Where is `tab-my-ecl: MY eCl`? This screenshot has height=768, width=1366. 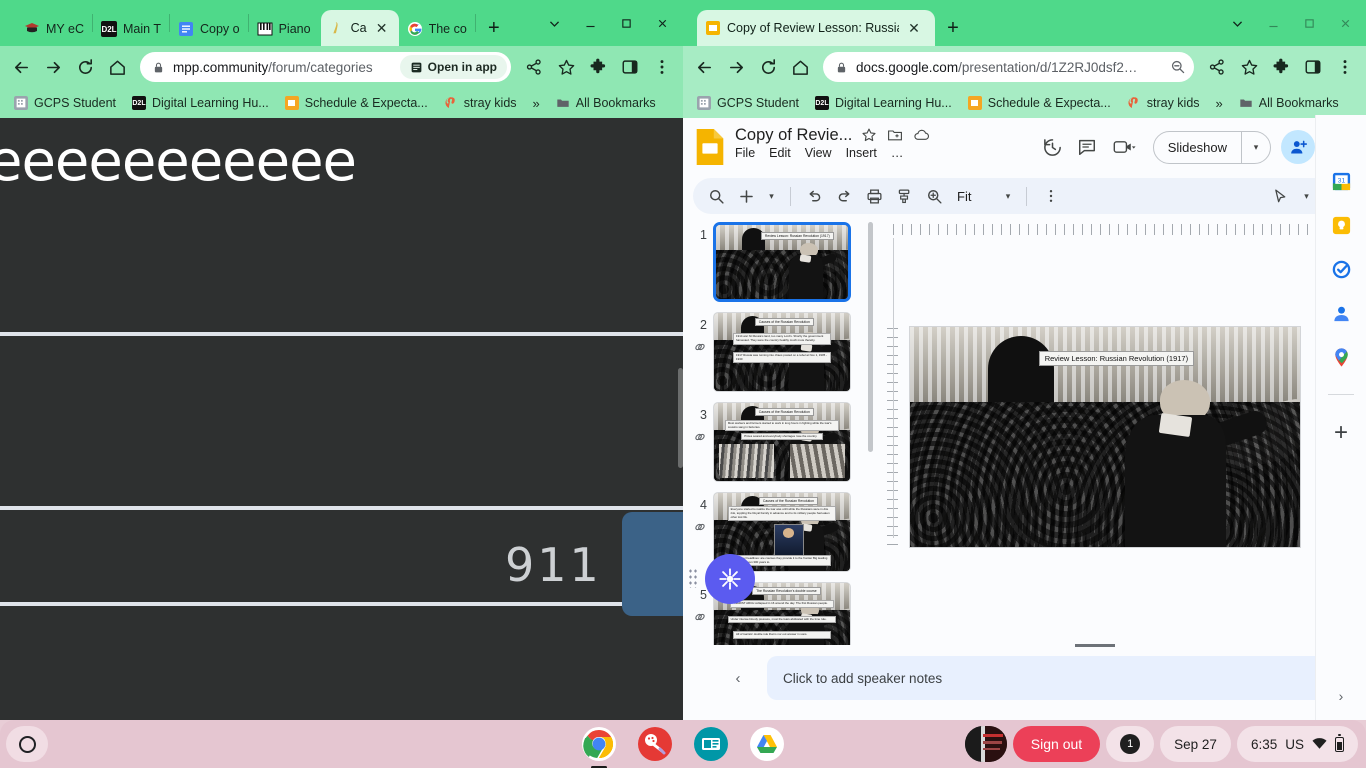
tab-my-ecl: MY eCl is located at coordinates (54, 29).